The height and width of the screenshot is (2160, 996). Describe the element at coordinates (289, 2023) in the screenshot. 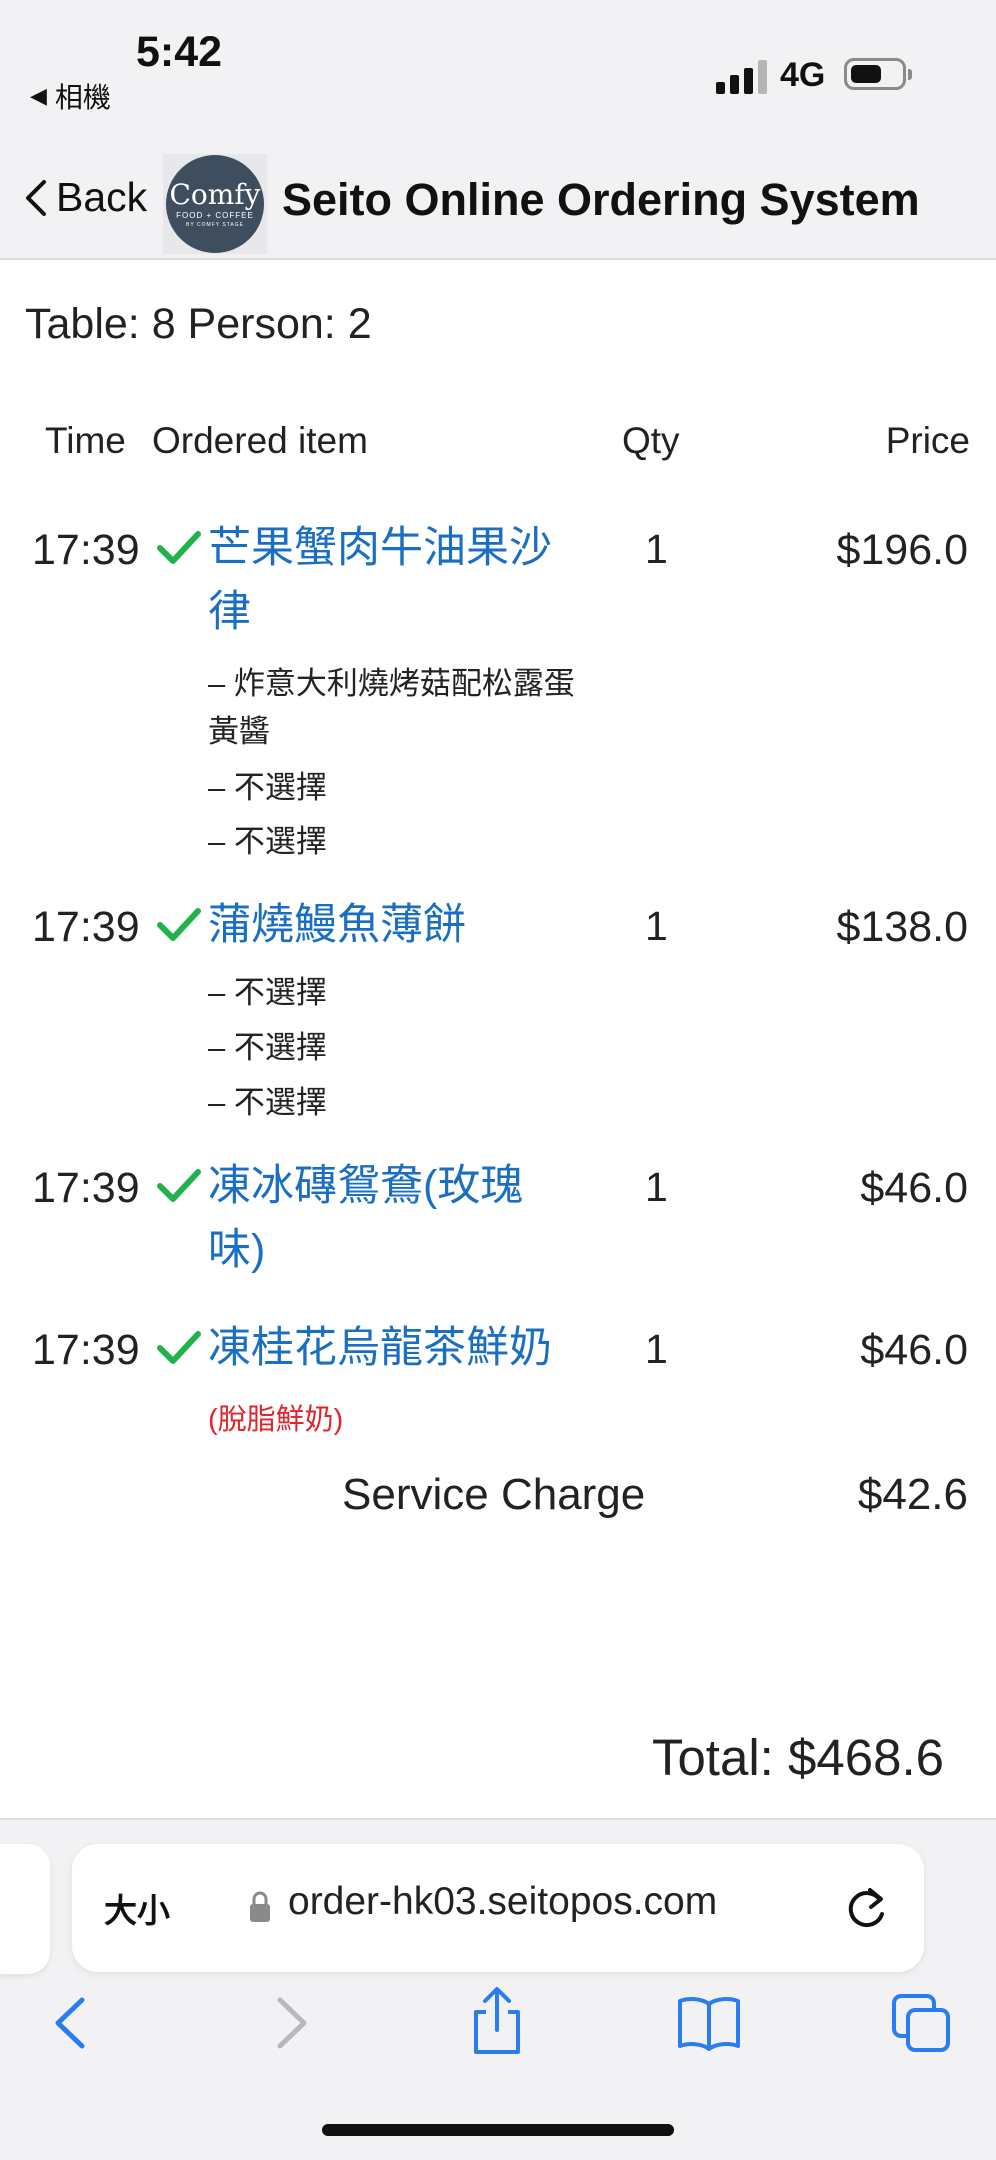

I see `browser-forward-icon` at that location.